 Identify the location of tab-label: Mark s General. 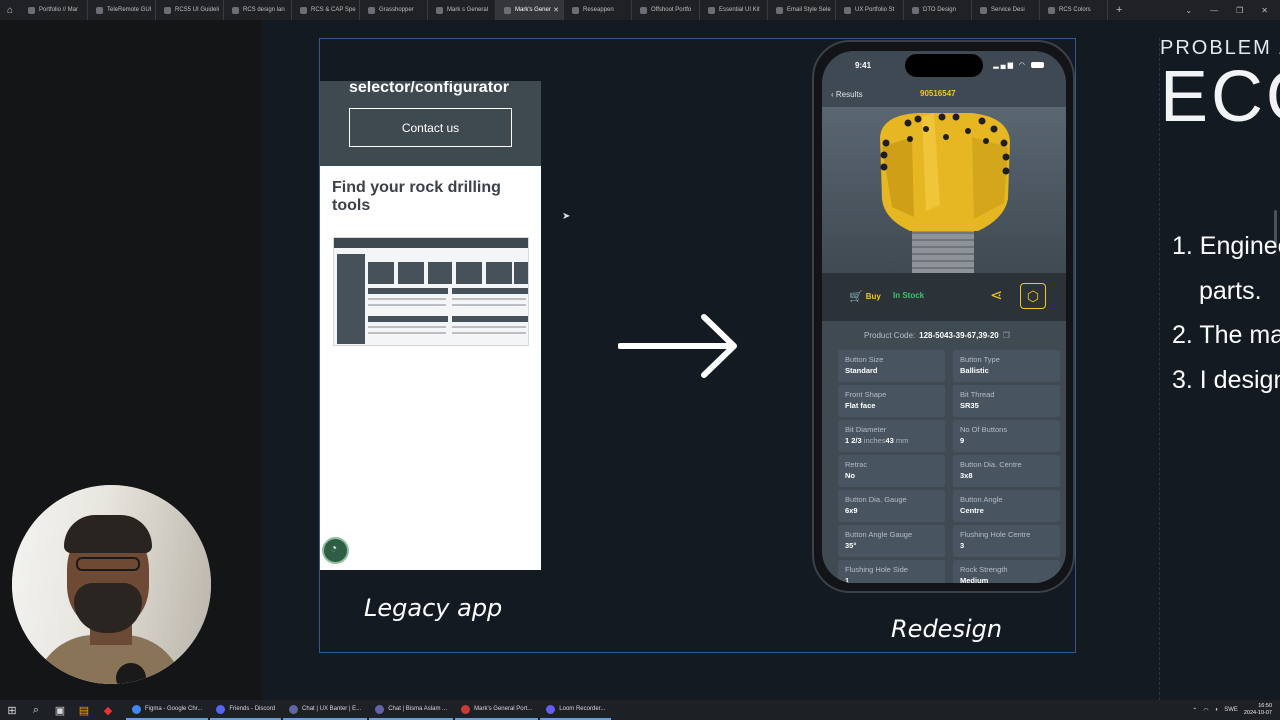
(468, 10).